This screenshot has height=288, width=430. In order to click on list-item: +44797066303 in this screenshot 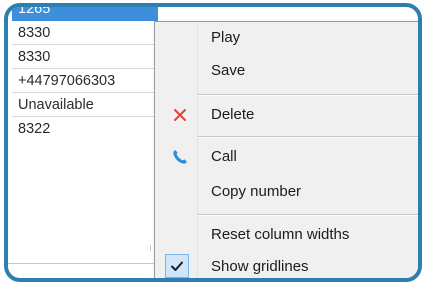, I will do `click(85, 81)`.